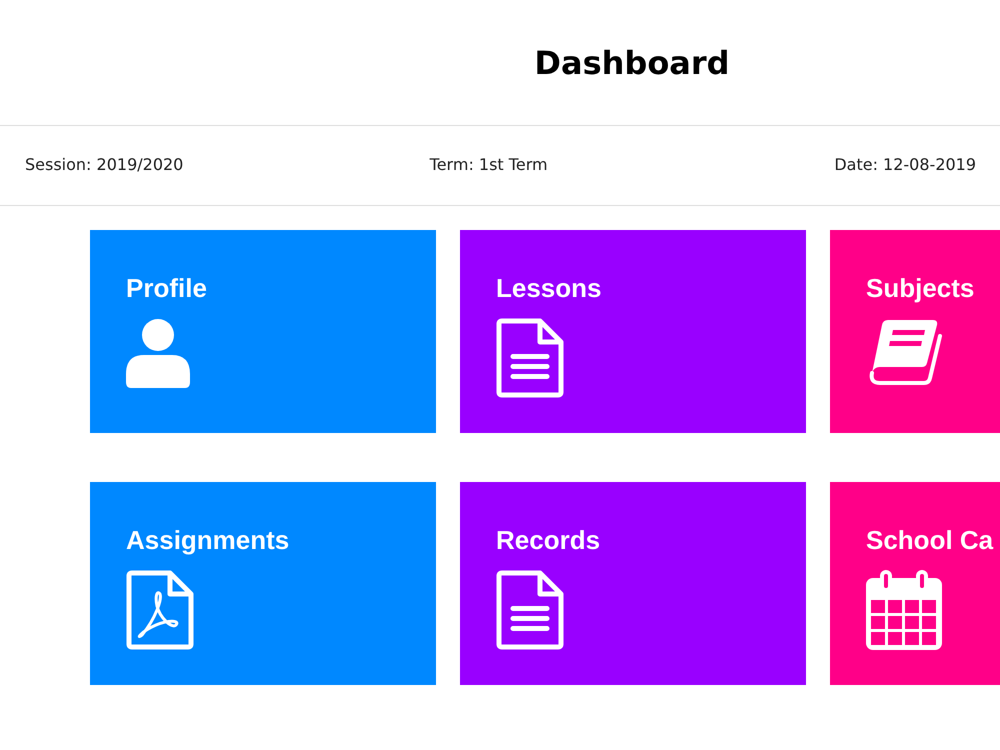 The height and width of the screenshot is (750, 1000). Describe the element at coordinates (633, 331) in the screenshot. I see `dashboard-tile: Lessons` at that location.